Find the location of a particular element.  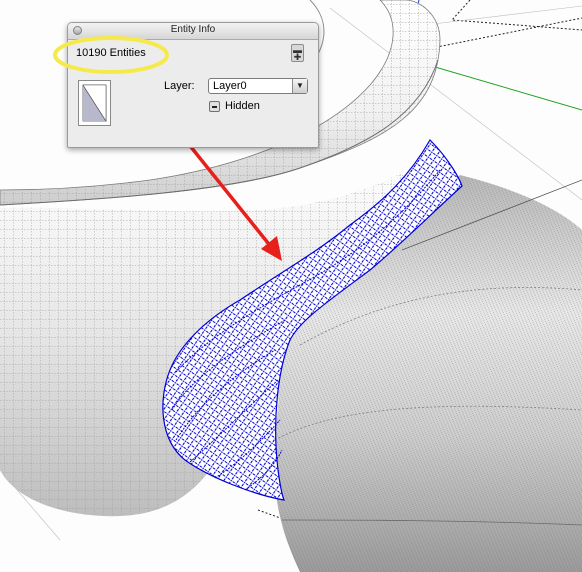

expand-icon: ▬ ✚ is located at coordinates (297, 53).